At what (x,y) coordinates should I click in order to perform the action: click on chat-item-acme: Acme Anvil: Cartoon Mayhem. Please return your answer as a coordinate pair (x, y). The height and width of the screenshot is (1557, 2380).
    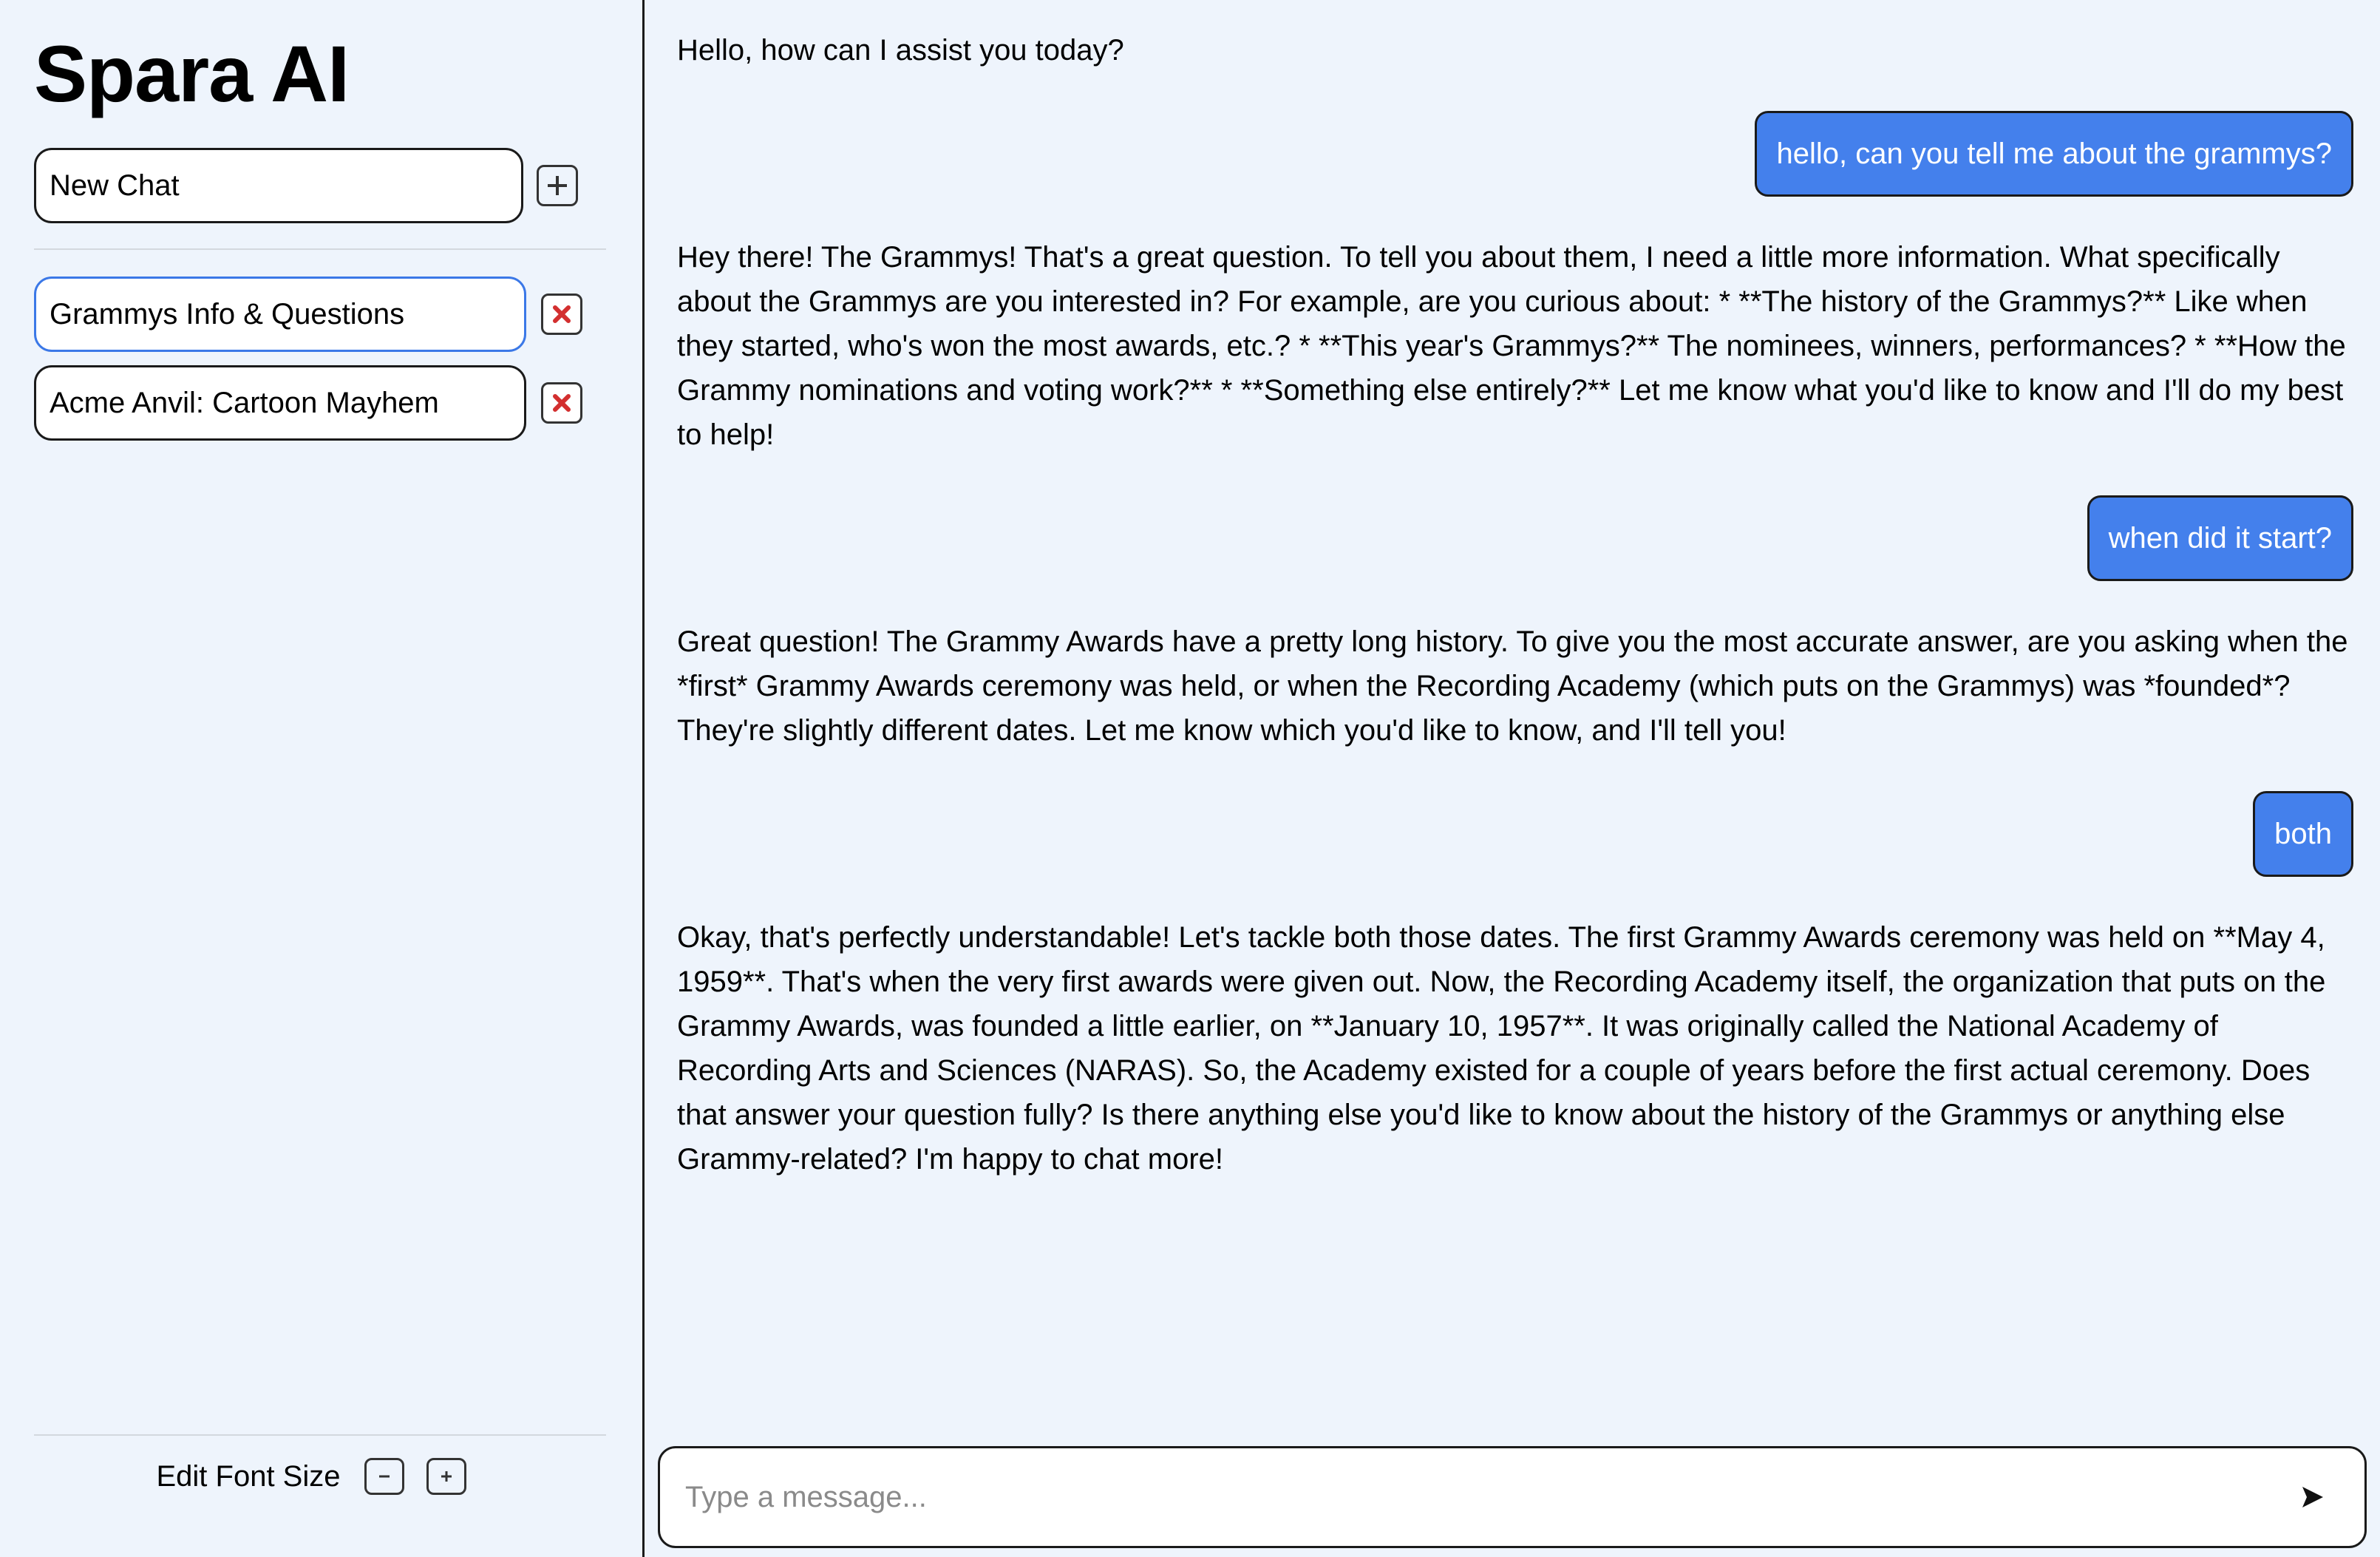
    Looking at the image, I should click on (308, 403).